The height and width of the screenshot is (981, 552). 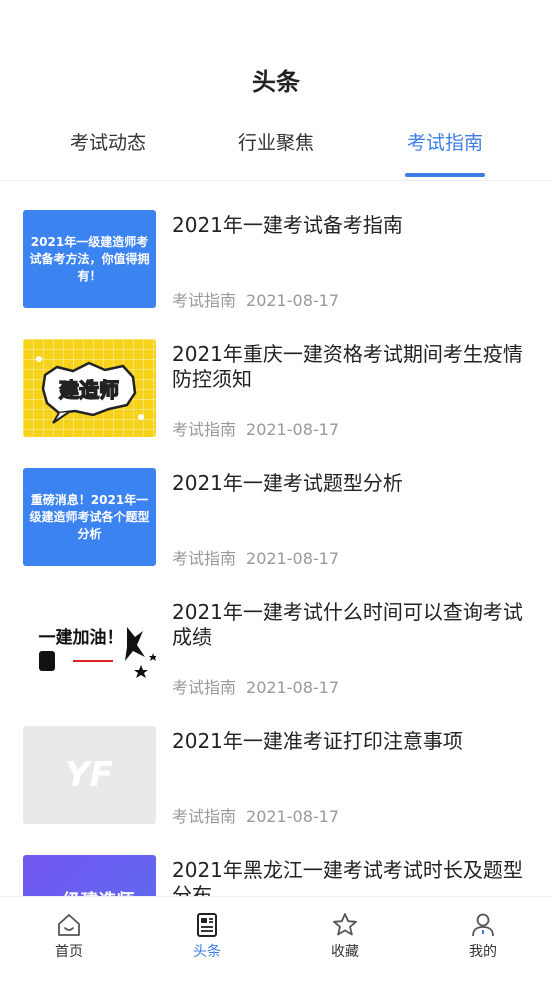 What do you see at coordinates (347, 366) in the screenshot?
I see `article-title: 2021年重庆一建资格考试期间考生疫情防控须知` at bounding box center [347, 366].